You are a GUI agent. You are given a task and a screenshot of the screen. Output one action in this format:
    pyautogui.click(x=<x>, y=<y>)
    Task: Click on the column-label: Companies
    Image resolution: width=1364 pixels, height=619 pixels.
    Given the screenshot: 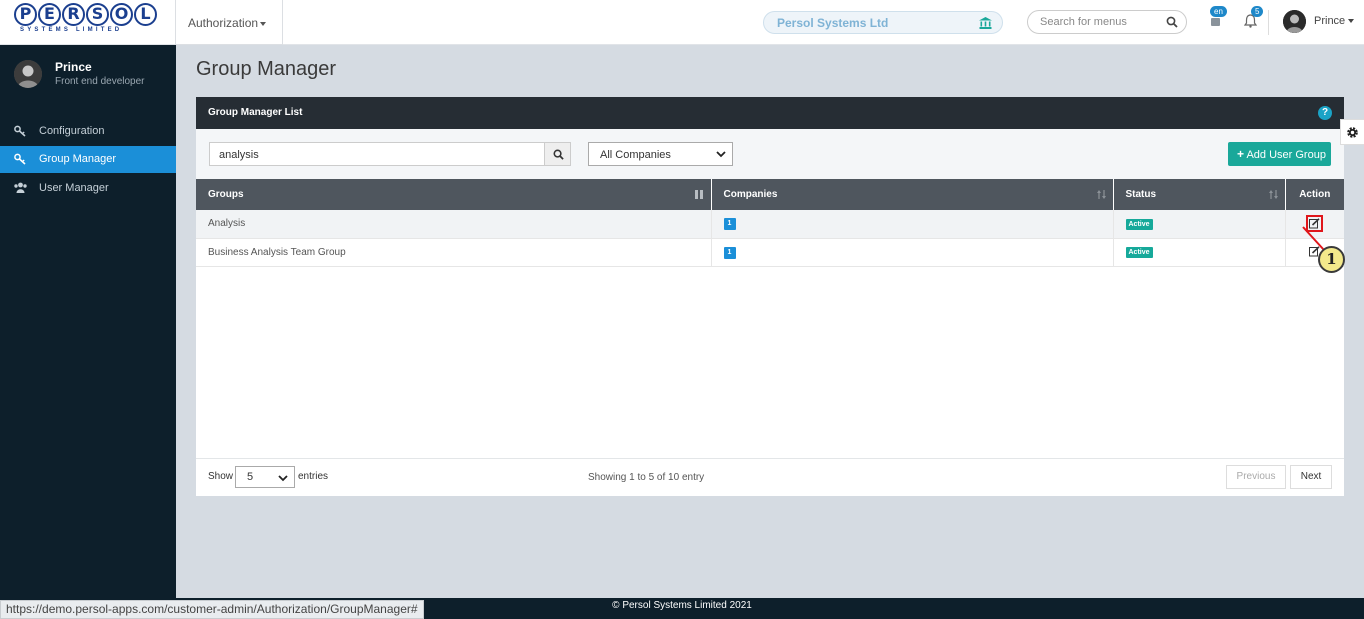 What is the action you would take?
    pyautogui.click(x=750, y=194)
    